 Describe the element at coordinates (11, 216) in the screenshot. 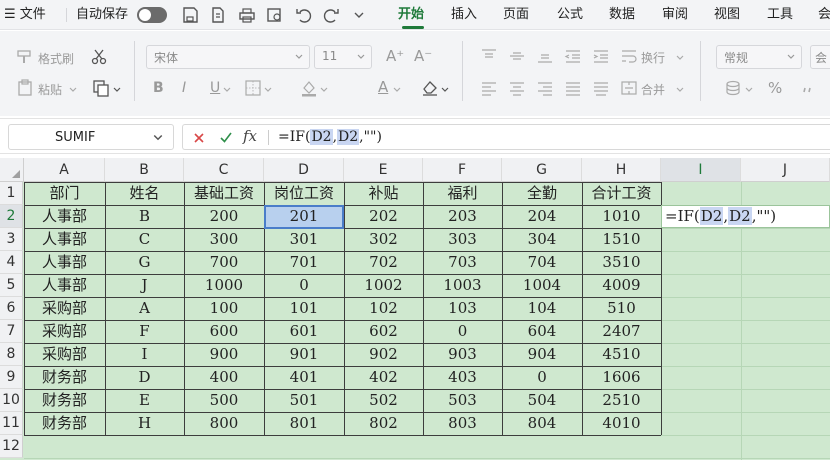

I see `row-header-2: 2` at that location.